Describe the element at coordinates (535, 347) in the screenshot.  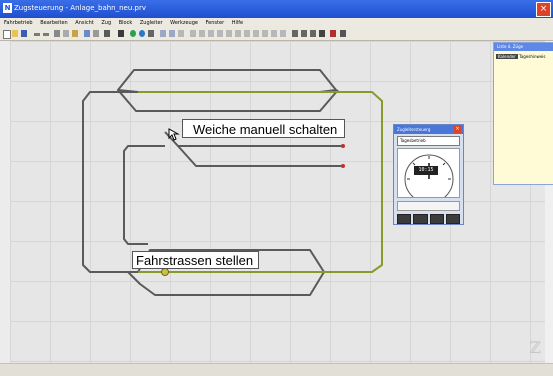
I see `watermark-logo: ℤ` at that location.